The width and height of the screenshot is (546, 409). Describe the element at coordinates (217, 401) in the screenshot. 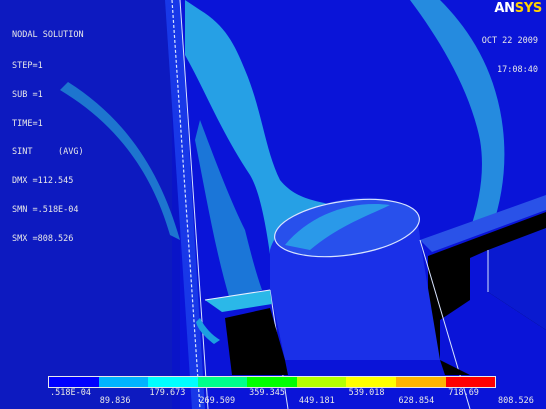

I see `legend-label-top: 269.509` at that location.